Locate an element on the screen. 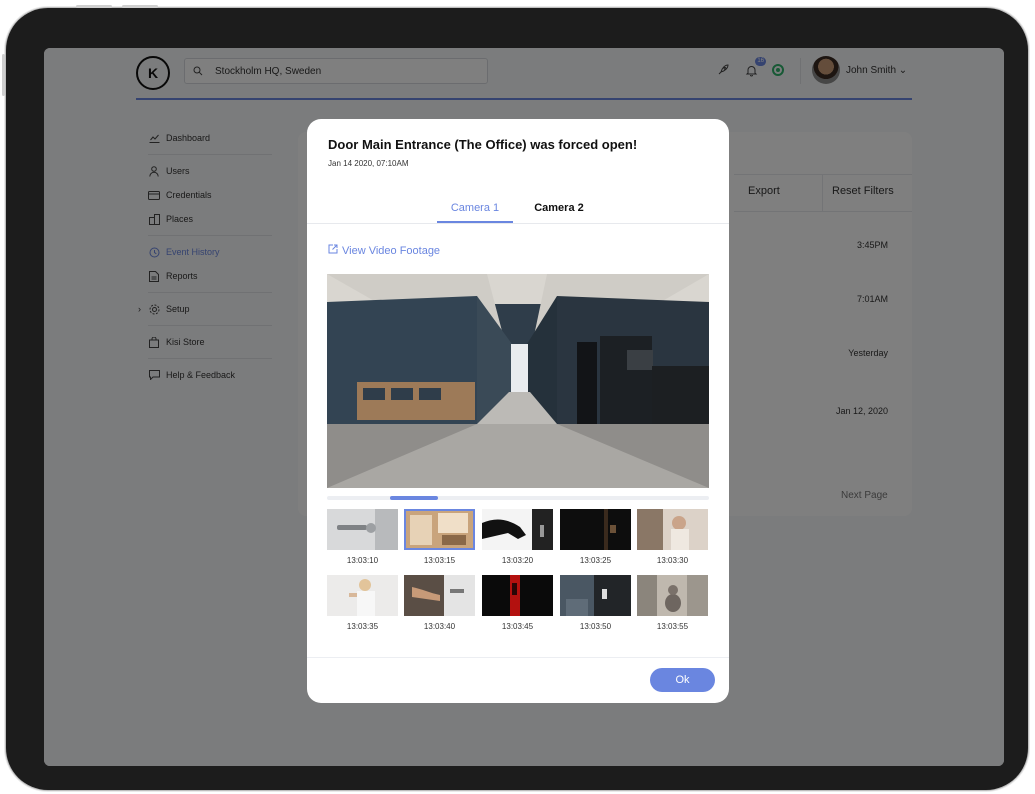 This screenshot has height=794, width=1035. thumbnail-time: 13:03:20 is located at coordinates (517, 560).